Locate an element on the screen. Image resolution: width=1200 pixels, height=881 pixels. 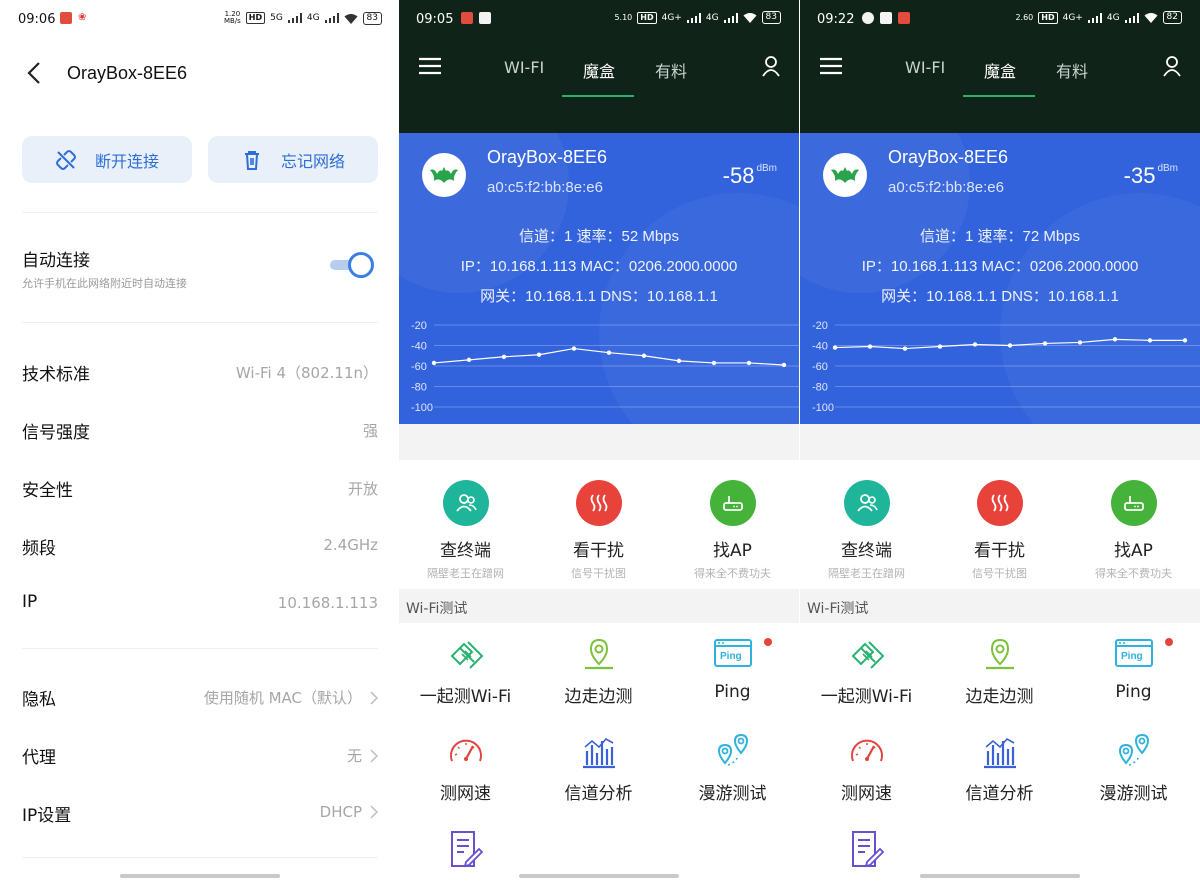
detail-row: IP设置 DHCP is located at coordinates (200, 812).